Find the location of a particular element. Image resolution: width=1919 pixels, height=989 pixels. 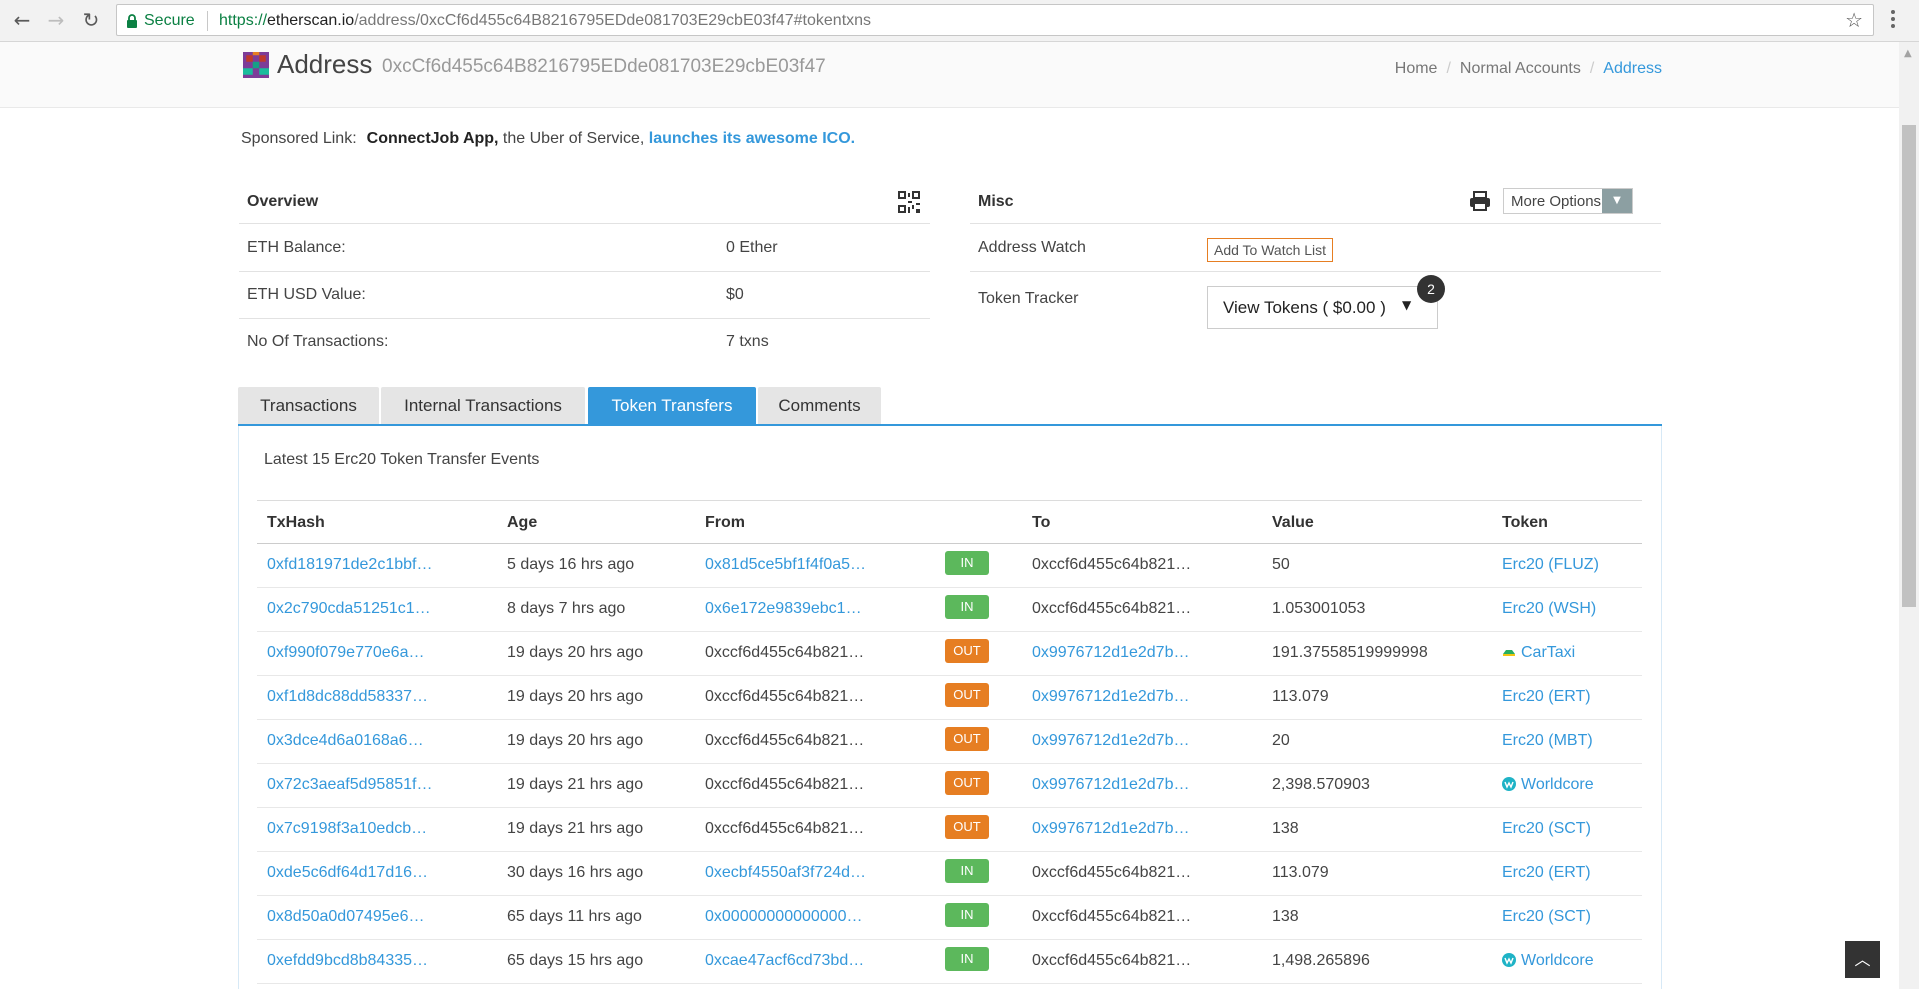

qr-code-icon is located at coordinates (909, 202).